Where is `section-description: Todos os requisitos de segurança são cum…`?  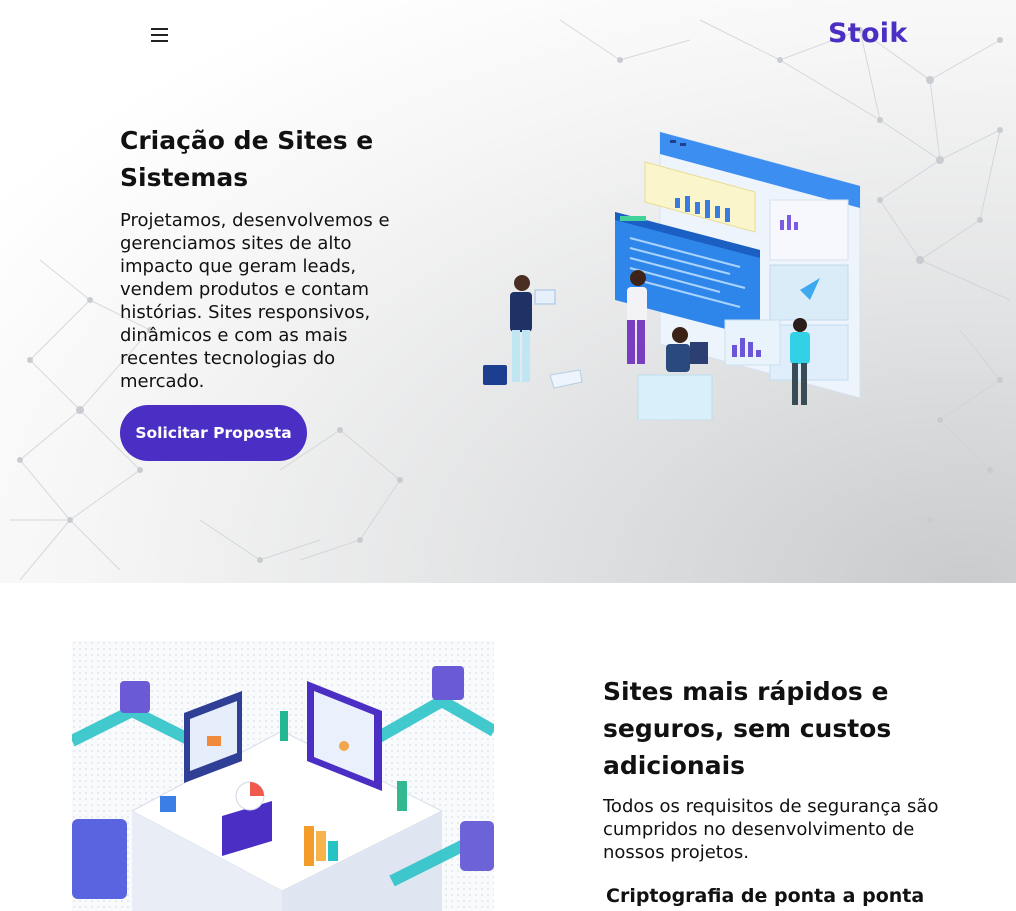
section-description: Todos os requisitos de segurança são cum… is located at coordinates (771, 829).